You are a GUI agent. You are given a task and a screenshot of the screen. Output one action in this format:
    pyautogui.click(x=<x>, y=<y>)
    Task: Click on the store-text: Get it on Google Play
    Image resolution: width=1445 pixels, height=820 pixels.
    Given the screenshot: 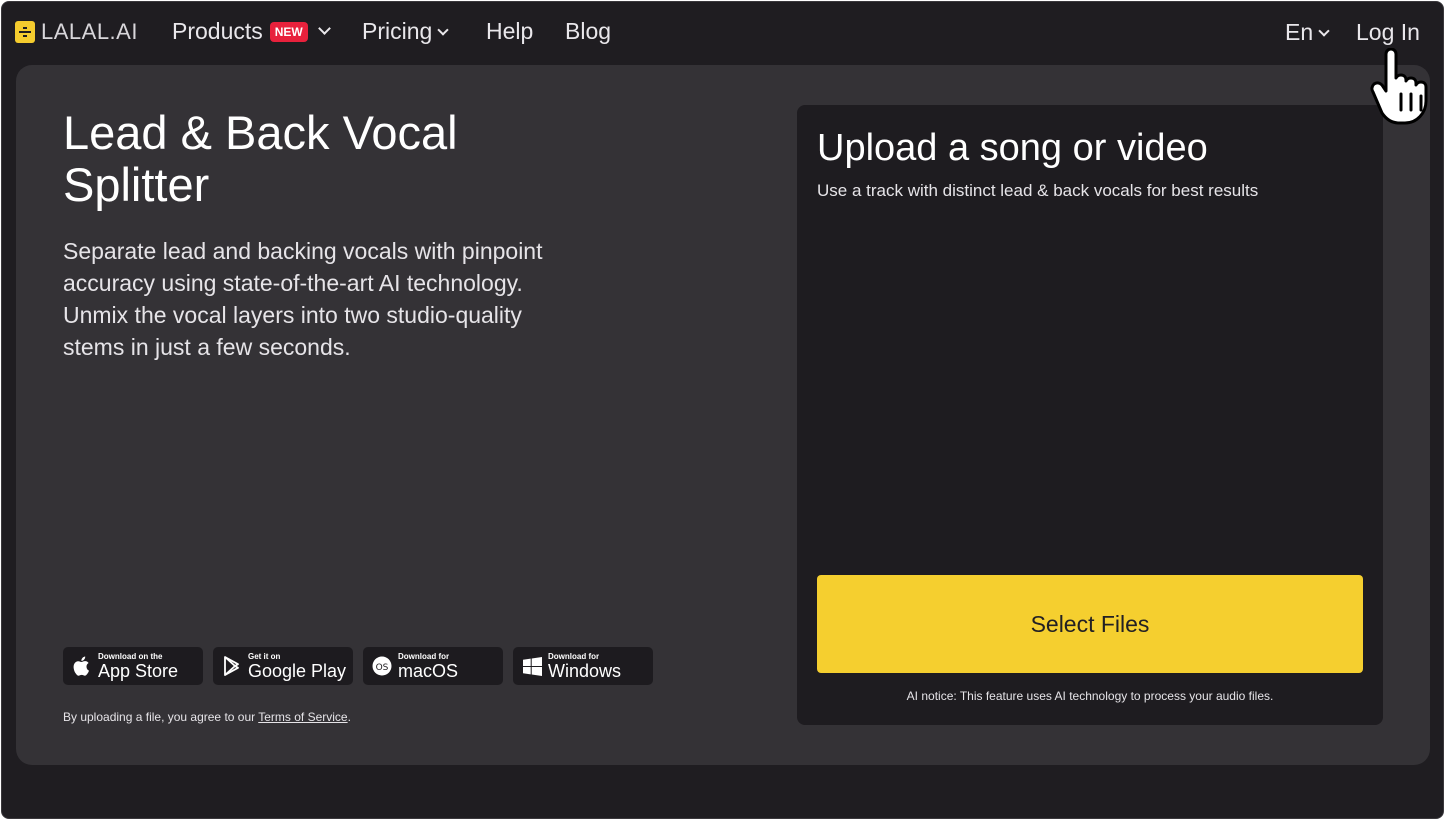 What is the action you would take?
    pyautogui.click(x=297, y=666)
    